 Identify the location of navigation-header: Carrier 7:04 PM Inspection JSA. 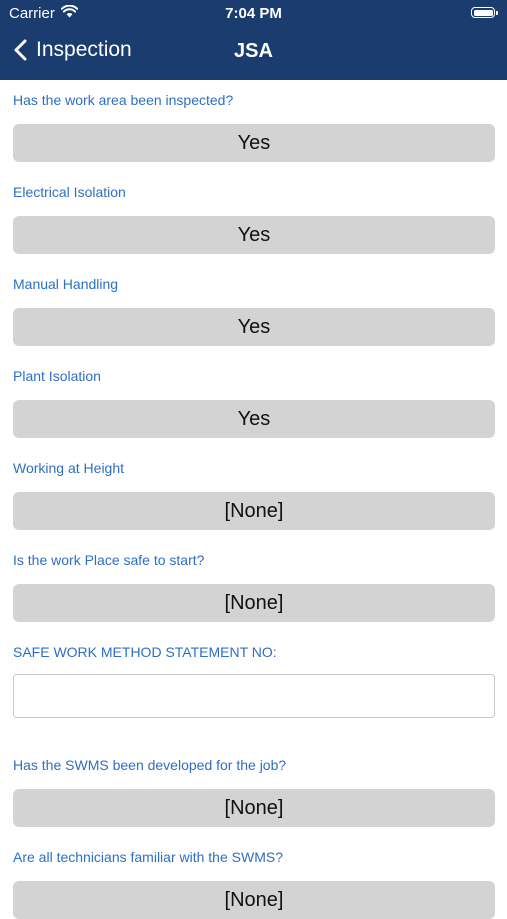
(253, 40).